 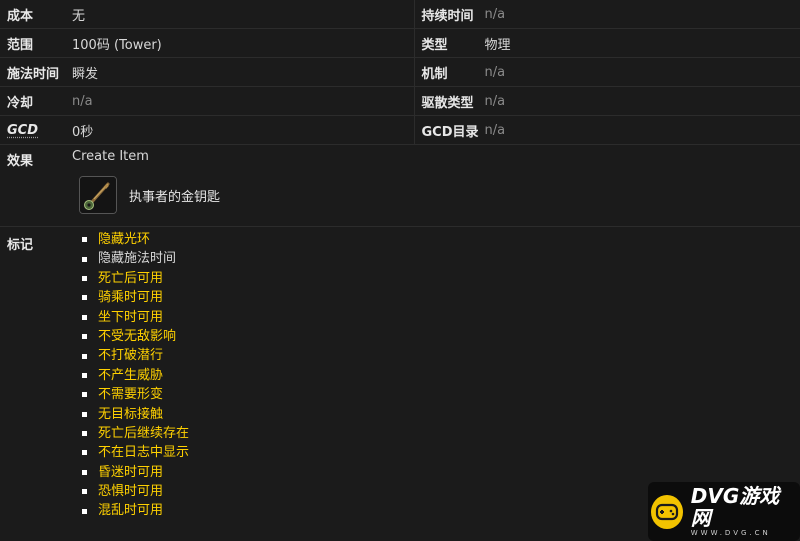 What do you see at coordinates (134, 336) in the screenshot?
I see `flag-item: 不受无敌影响` at bounding box center [134, 336].